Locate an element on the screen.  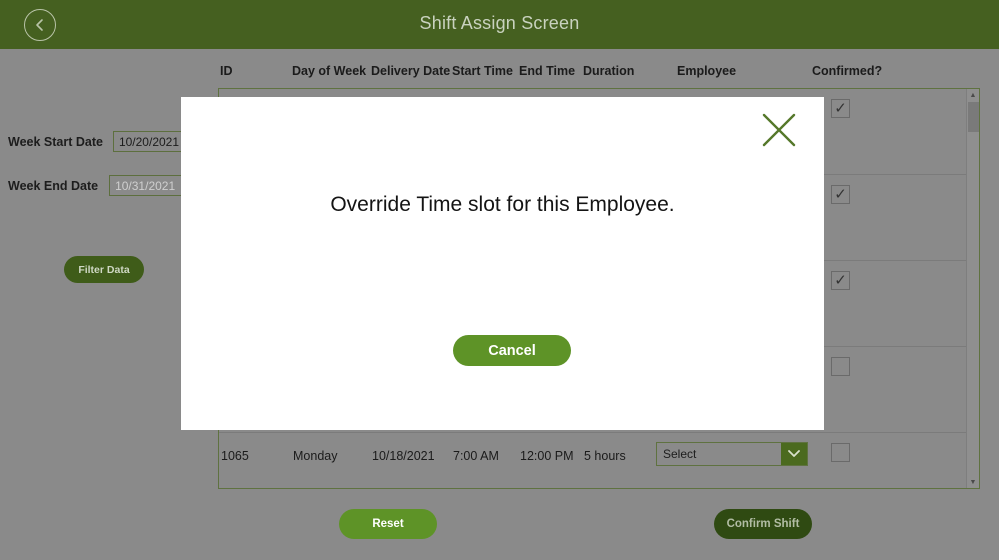
cell-start-time: 7:00 AM is located at coordinates (476, 456).